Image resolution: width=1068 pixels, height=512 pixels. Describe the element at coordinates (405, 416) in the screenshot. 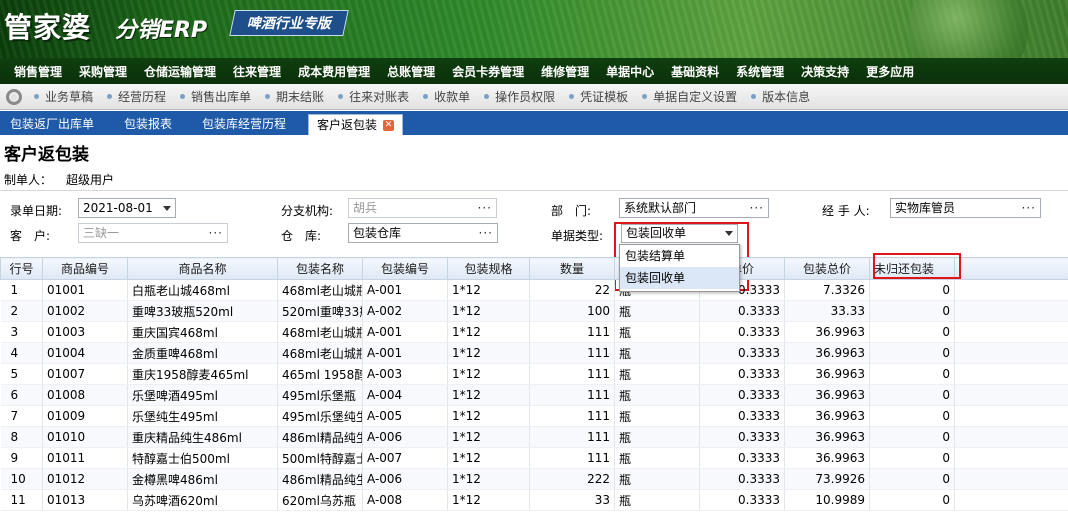

I see `cell-package-code: A-005` at that location.